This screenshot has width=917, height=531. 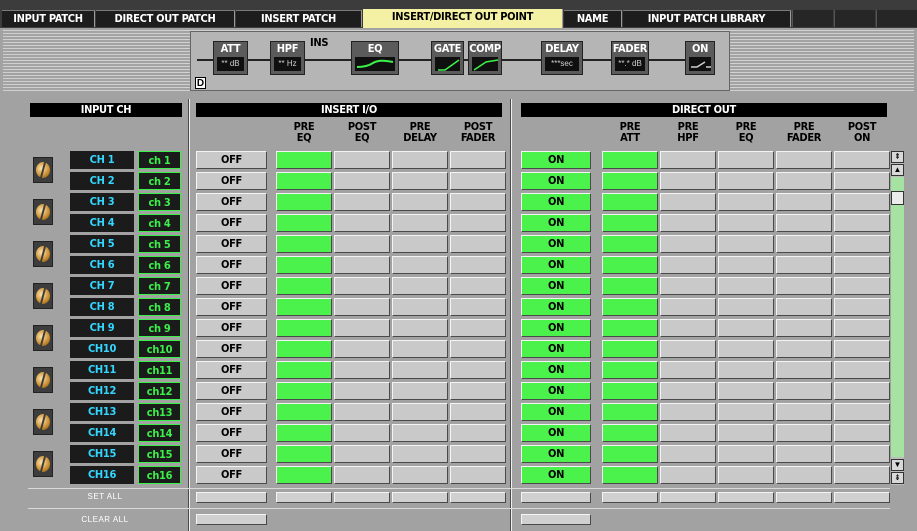 I want to click on channel-patch: ch 6, so click(x=159, y=265).